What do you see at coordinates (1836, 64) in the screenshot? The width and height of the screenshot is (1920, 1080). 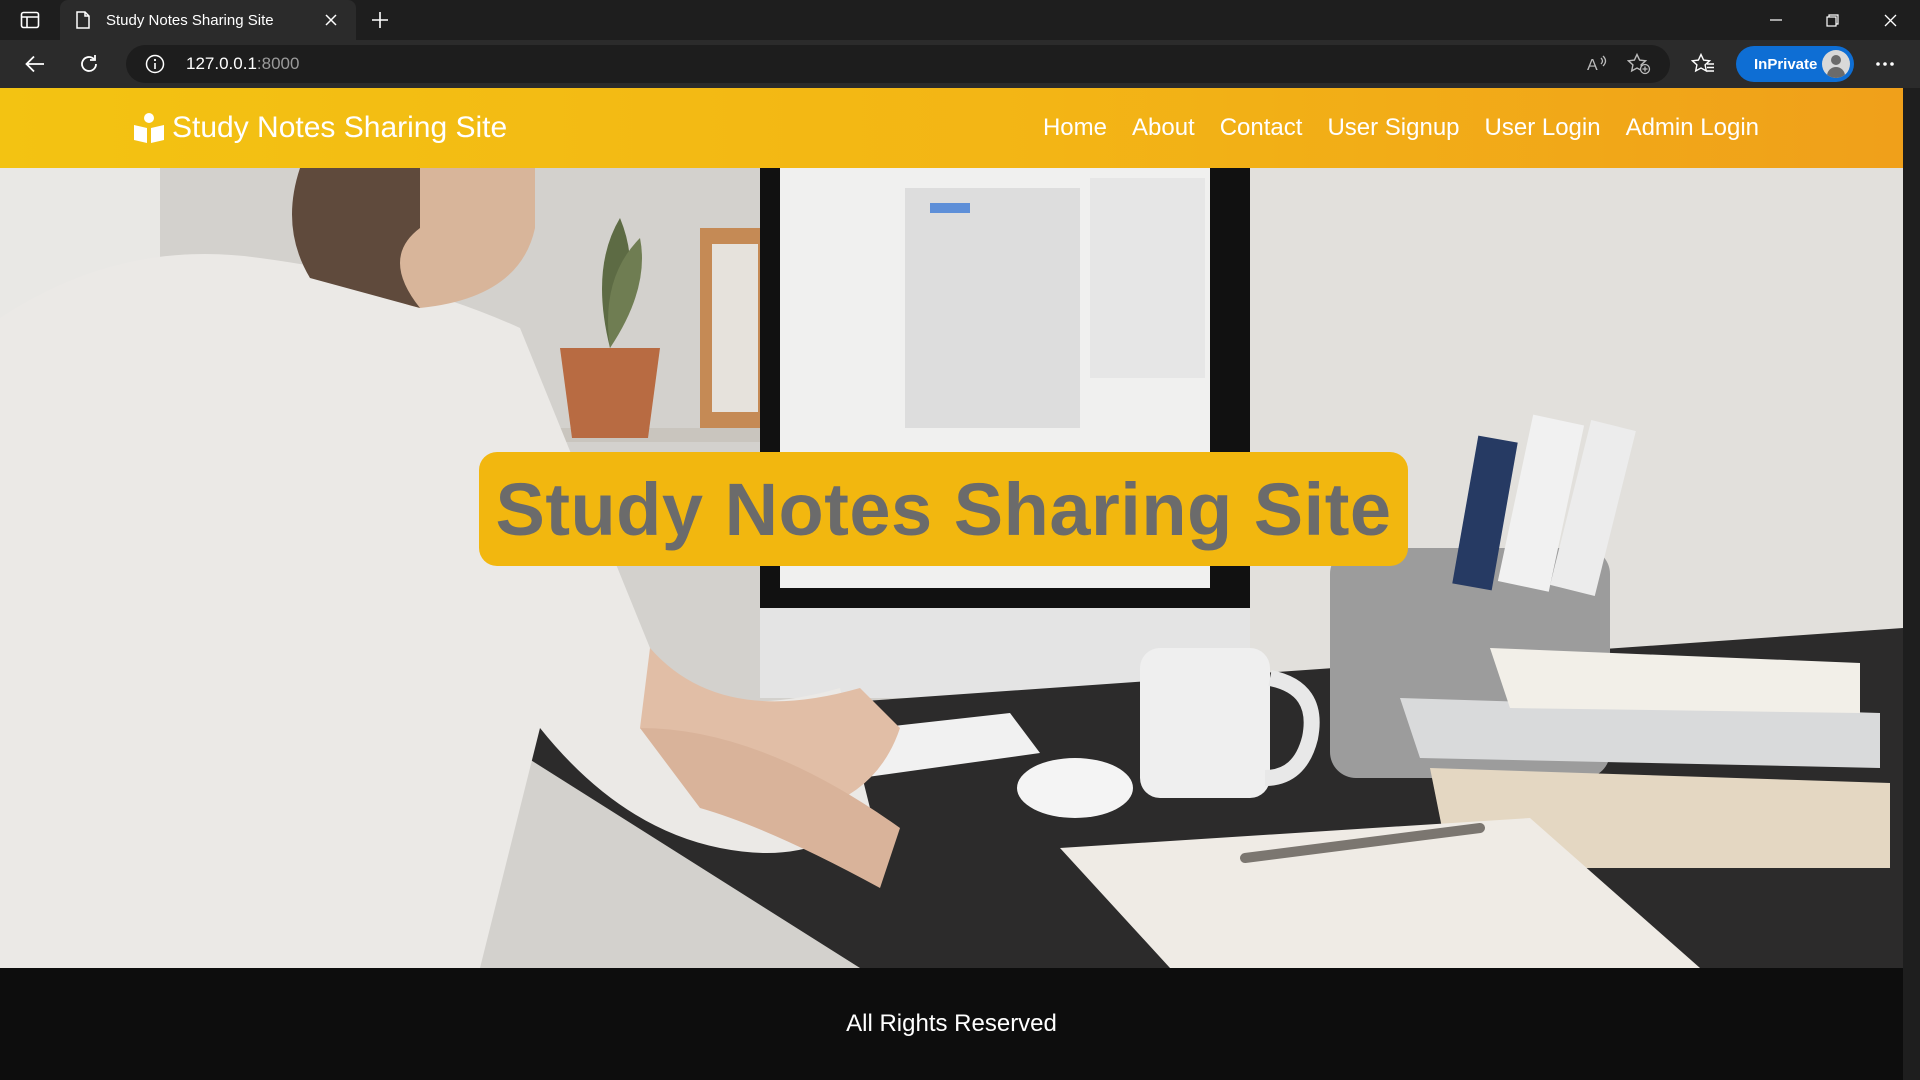 I see `profile-avatar-icon` at bounding box center [1836, 64].